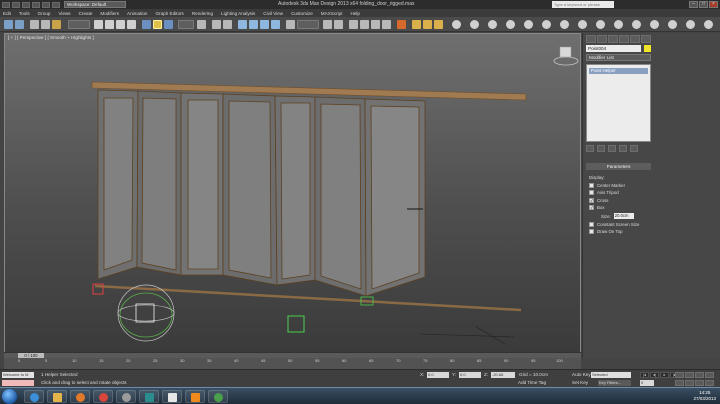 The width and height of the screenshot is (720, 404). Describe the element at coordinates (296, 324) in the screenshot. I see `point-helper` at that location.